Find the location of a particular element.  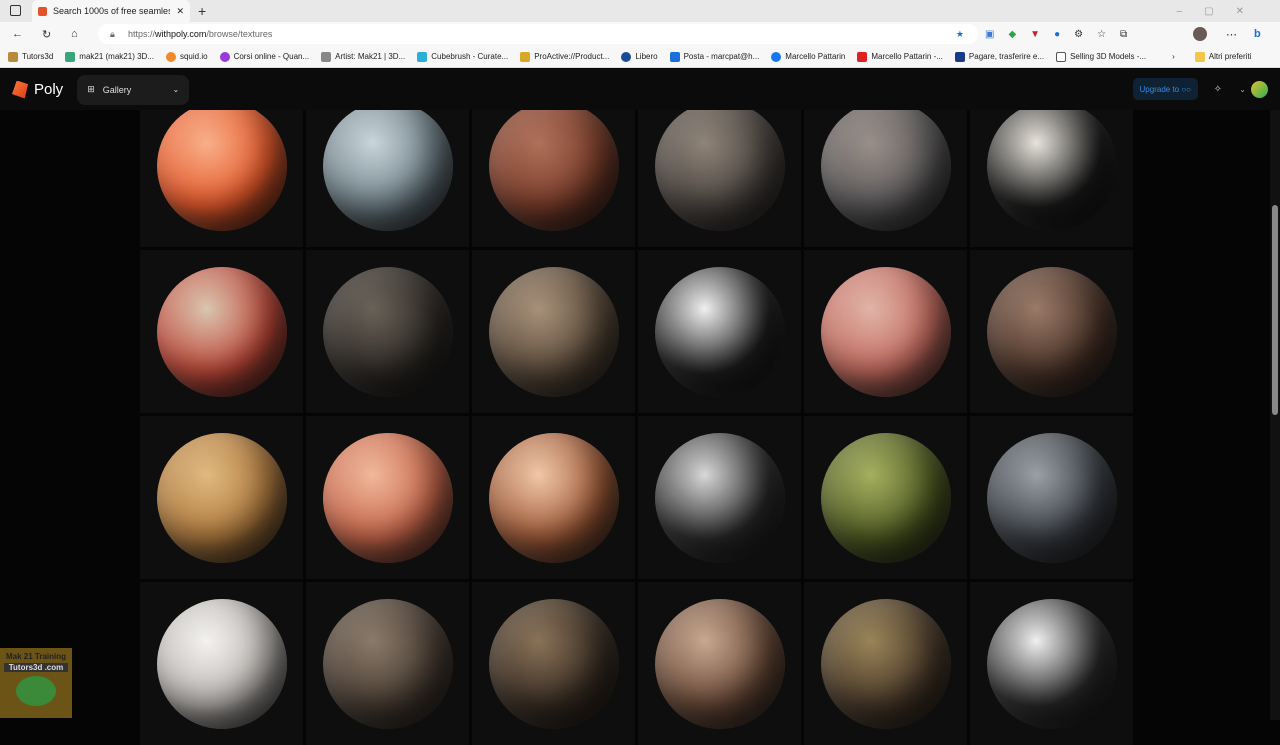

texture-sphere-tree-bark is located at coordinates (1051, 331).